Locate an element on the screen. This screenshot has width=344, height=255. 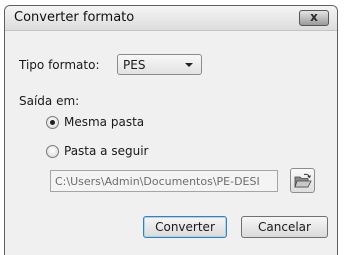
chevron-down-icon is located at coordinates (189, 65).